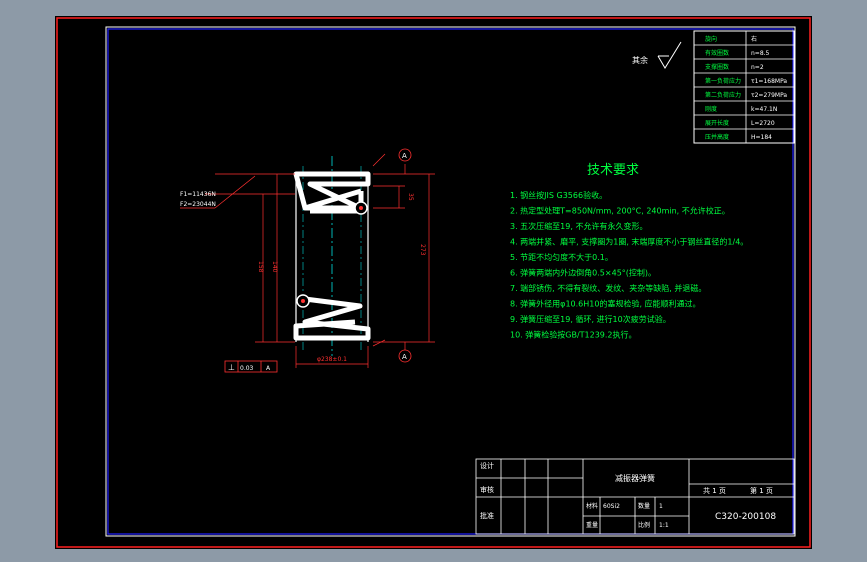 This screenshot has height=562, width=867. I want to click on param-value-7: H=184, so click(761, 137).